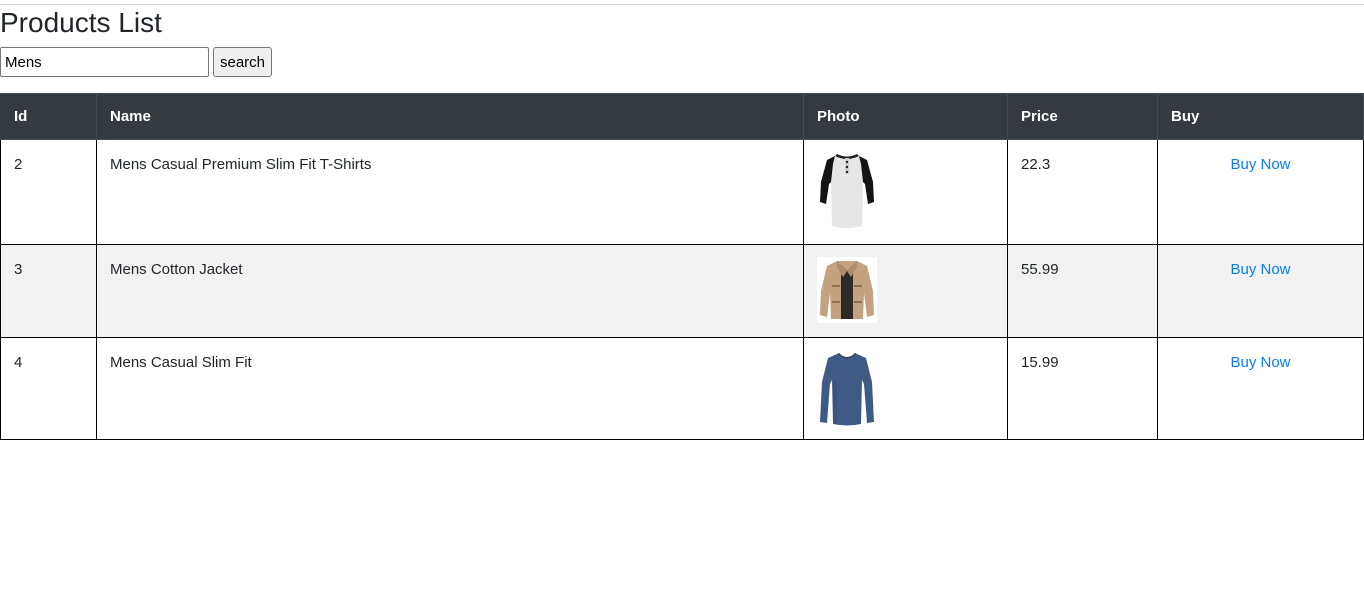 The height and width of the screenshot is (604, 1364). Describe the element at coordinates (81, 22) in the screenshot. I see `page-title: Products List` at that location.